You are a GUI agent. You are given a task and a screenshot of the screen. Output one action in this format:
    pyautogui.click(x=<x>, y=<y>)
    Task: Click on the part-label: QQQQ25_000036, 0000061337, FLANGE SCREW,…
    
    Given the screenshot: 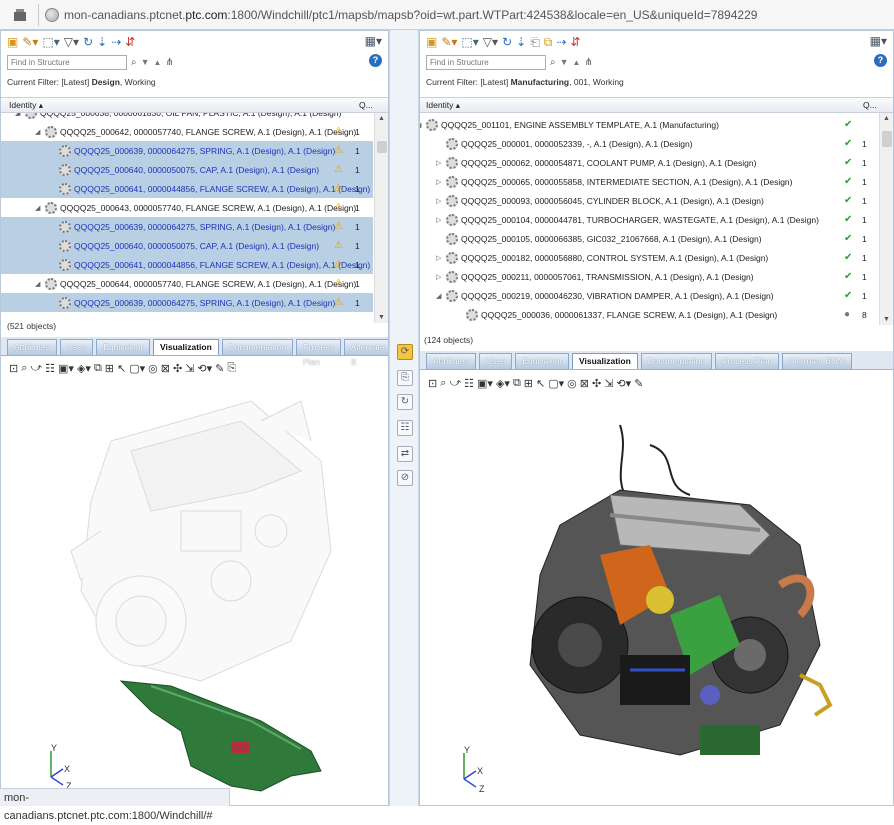 What is the action you would take?
    pyautogui.click(x=629, y=315)
    